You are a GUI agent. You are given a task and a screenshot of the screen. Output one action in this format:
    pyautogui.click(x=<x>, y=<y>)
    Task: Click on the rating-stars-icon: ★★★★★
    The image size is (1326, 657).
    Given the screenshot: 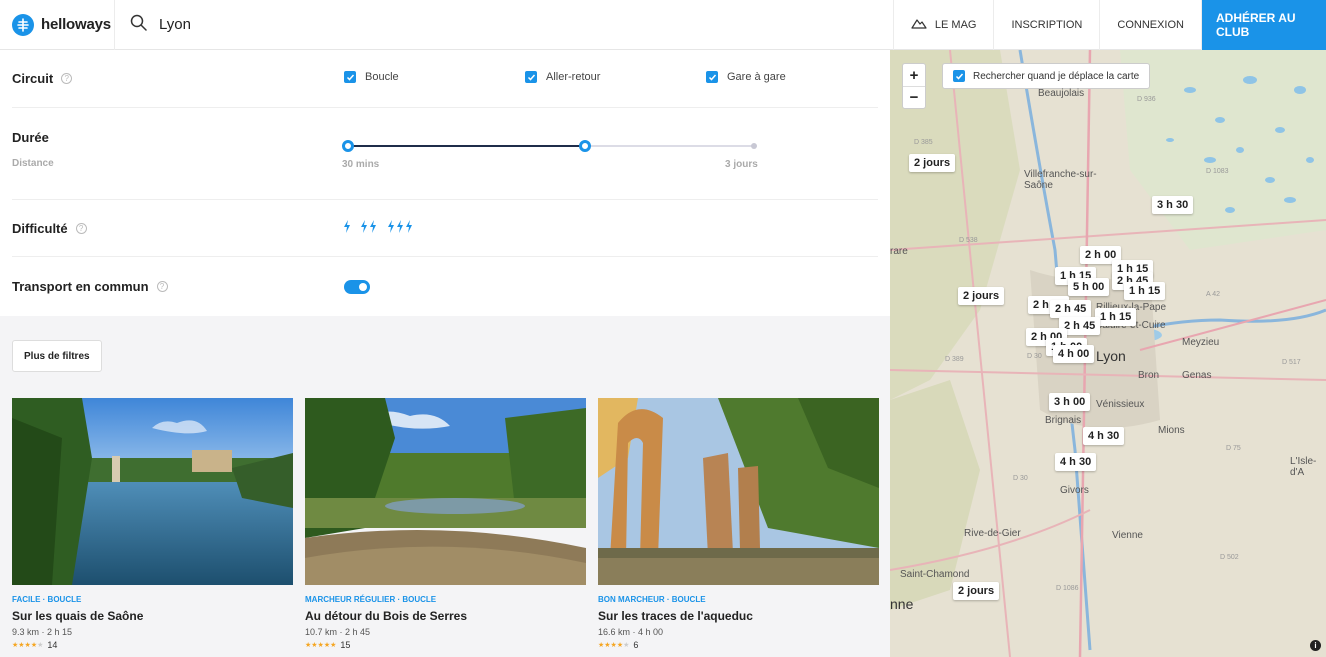 What is the action you would take?
    pyautogui.click(x=321, y=645)
    